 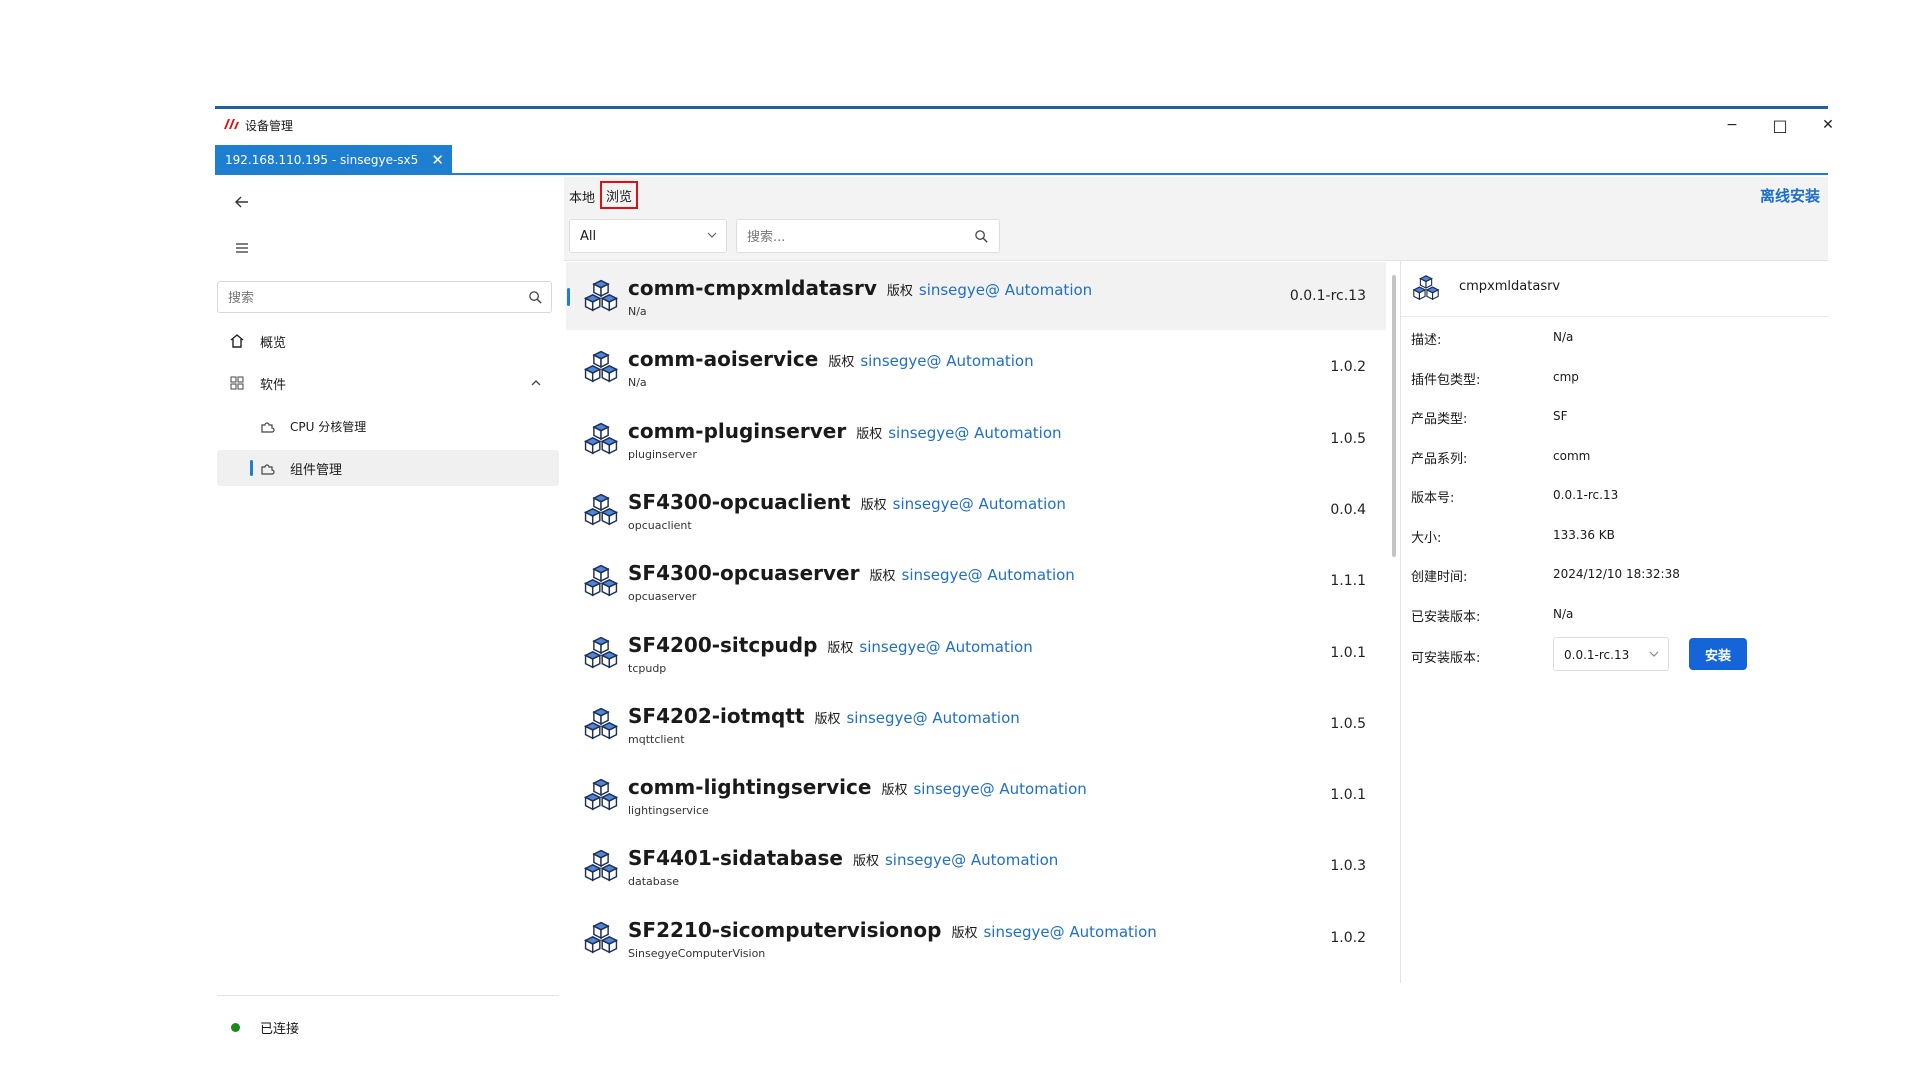 I want to click on offline-install-link: 离线安装, so click(x=1790, y=195).